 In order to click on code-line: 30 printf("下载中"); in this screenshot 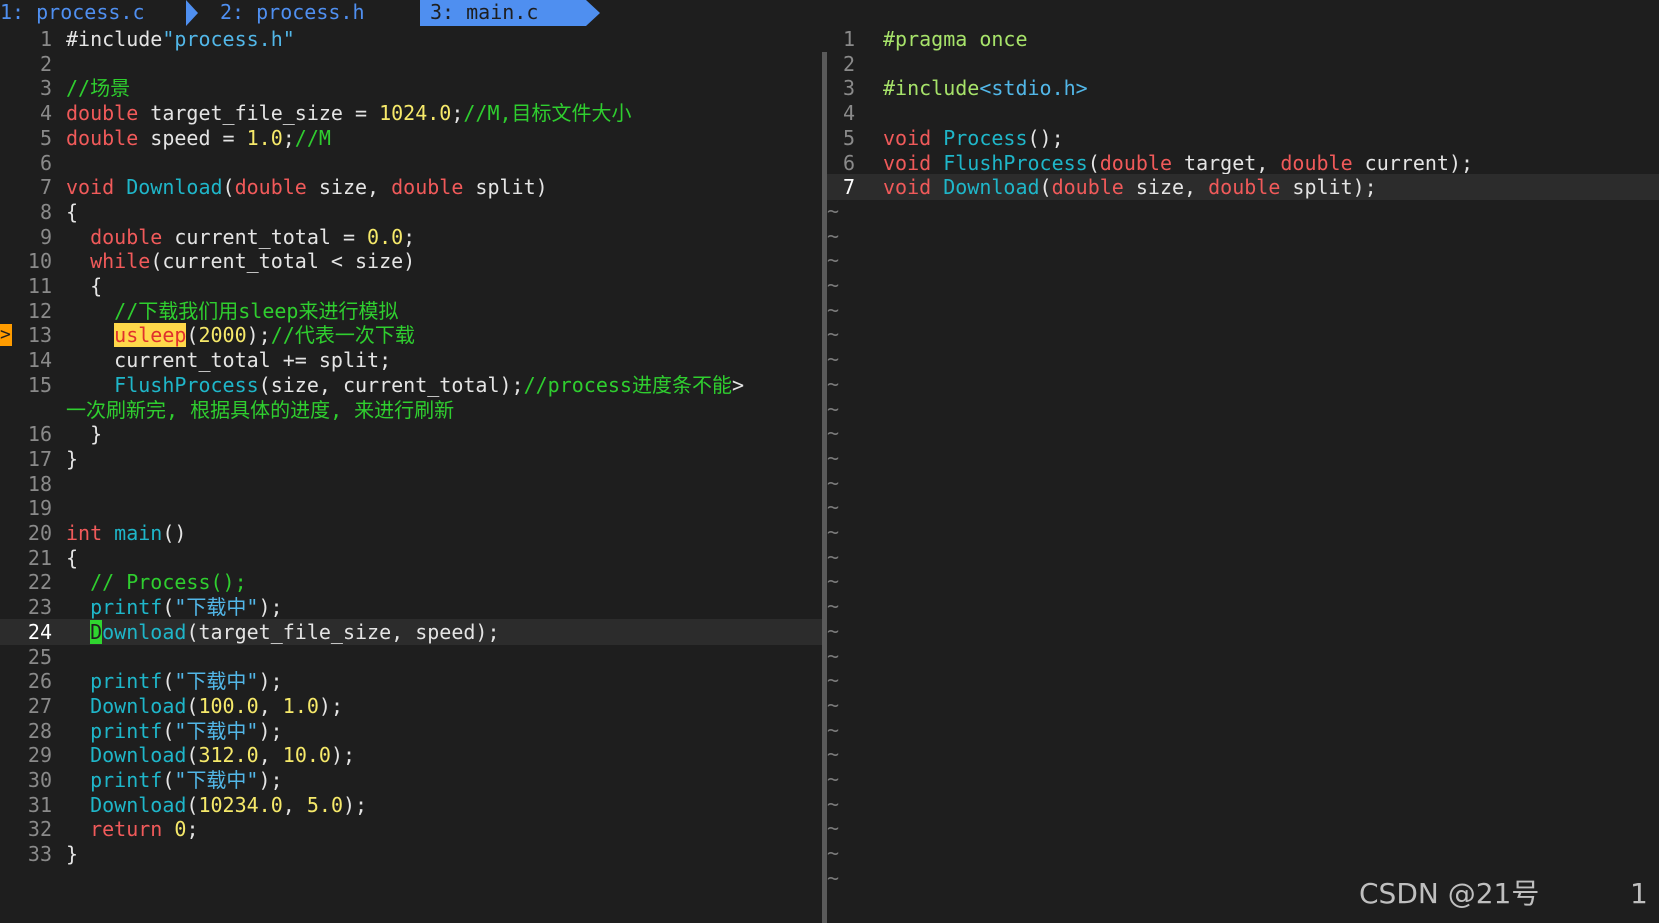, I will do `click(411, 780)`.